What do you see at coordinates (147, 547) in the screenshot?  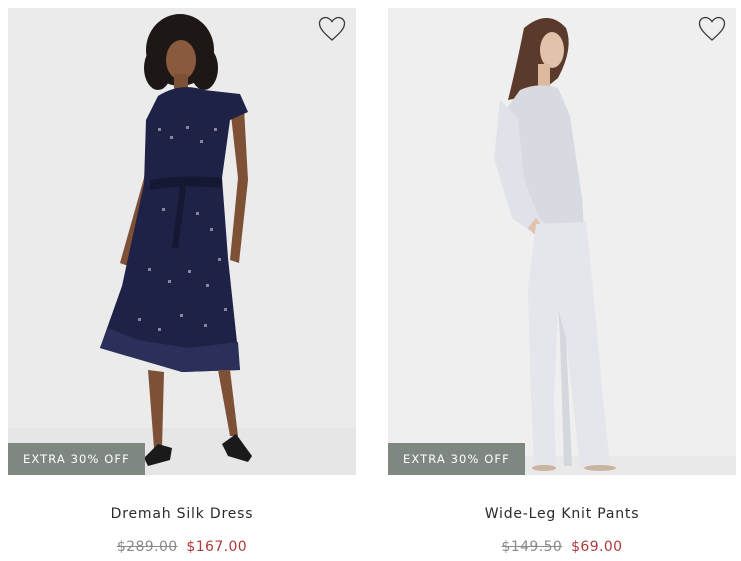 I see `original-price: $289.00` at bounding box center [147, 547].